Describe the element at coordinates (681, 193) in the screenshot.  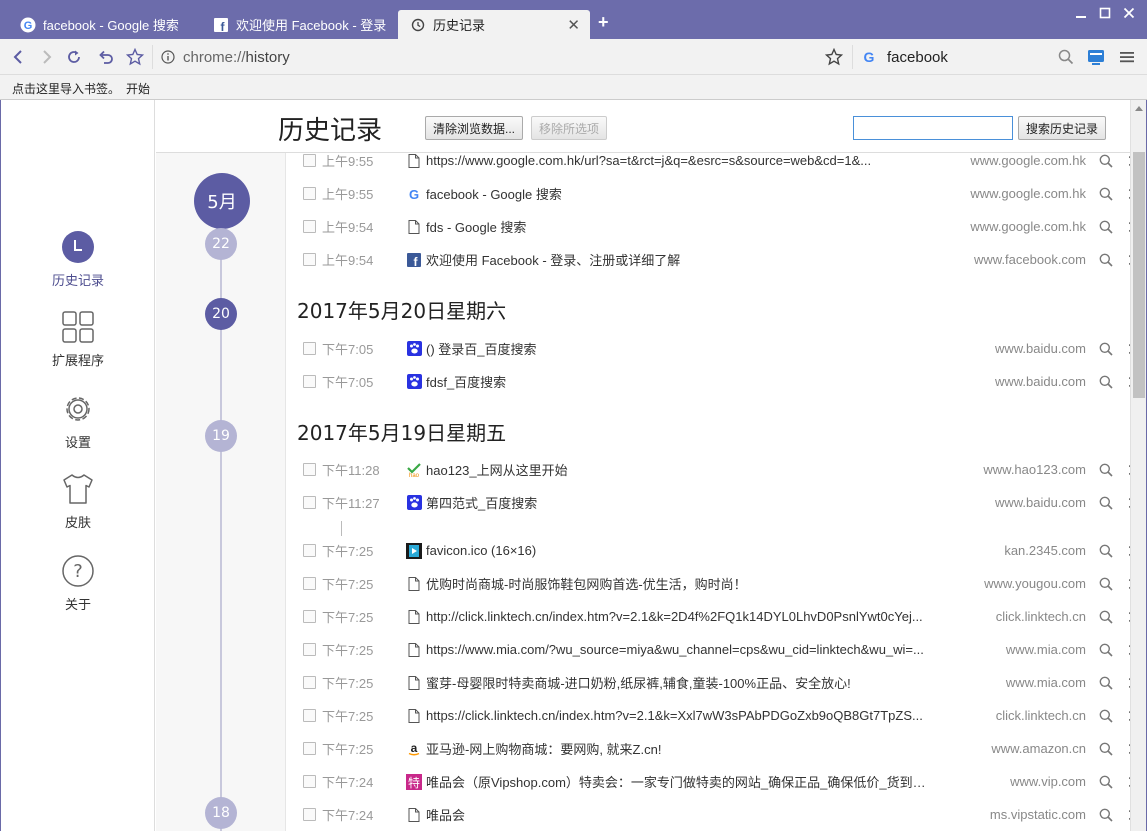
I see `page-title-link: facebook - Google 搜索` at that location.